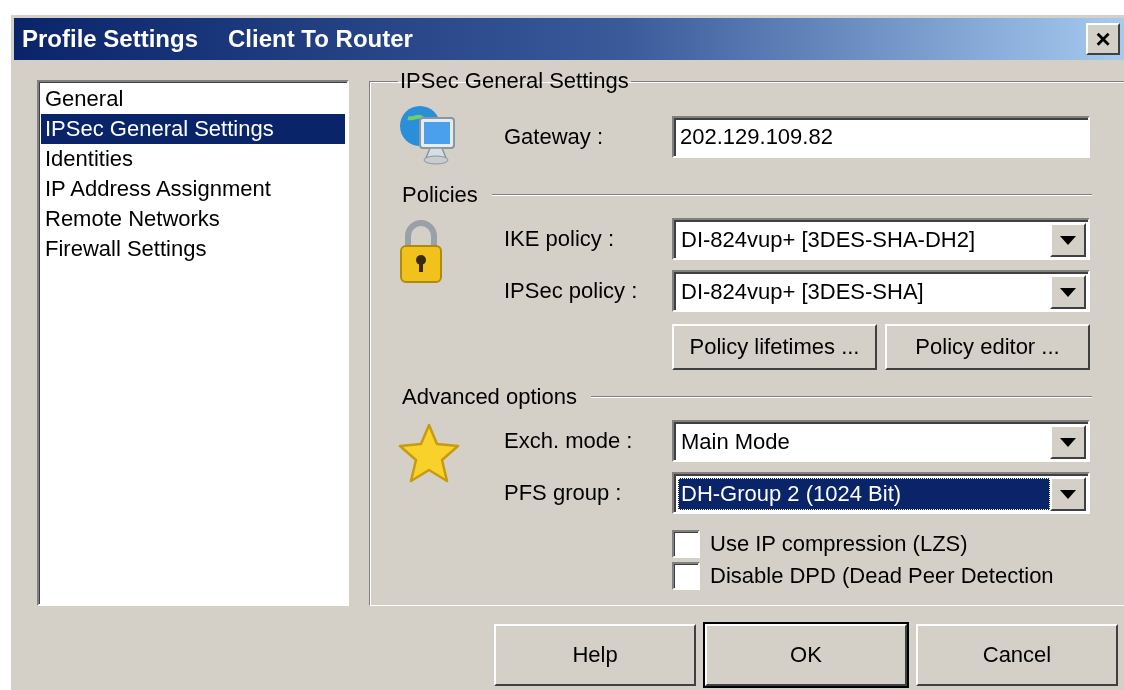 Image resolution: width=1124 pixels, height=690 pixels. What do you see at coordinates (569, 441) in the screenshot?
I see `field-label: Exch. mode :` at bounding box center [569, 441].